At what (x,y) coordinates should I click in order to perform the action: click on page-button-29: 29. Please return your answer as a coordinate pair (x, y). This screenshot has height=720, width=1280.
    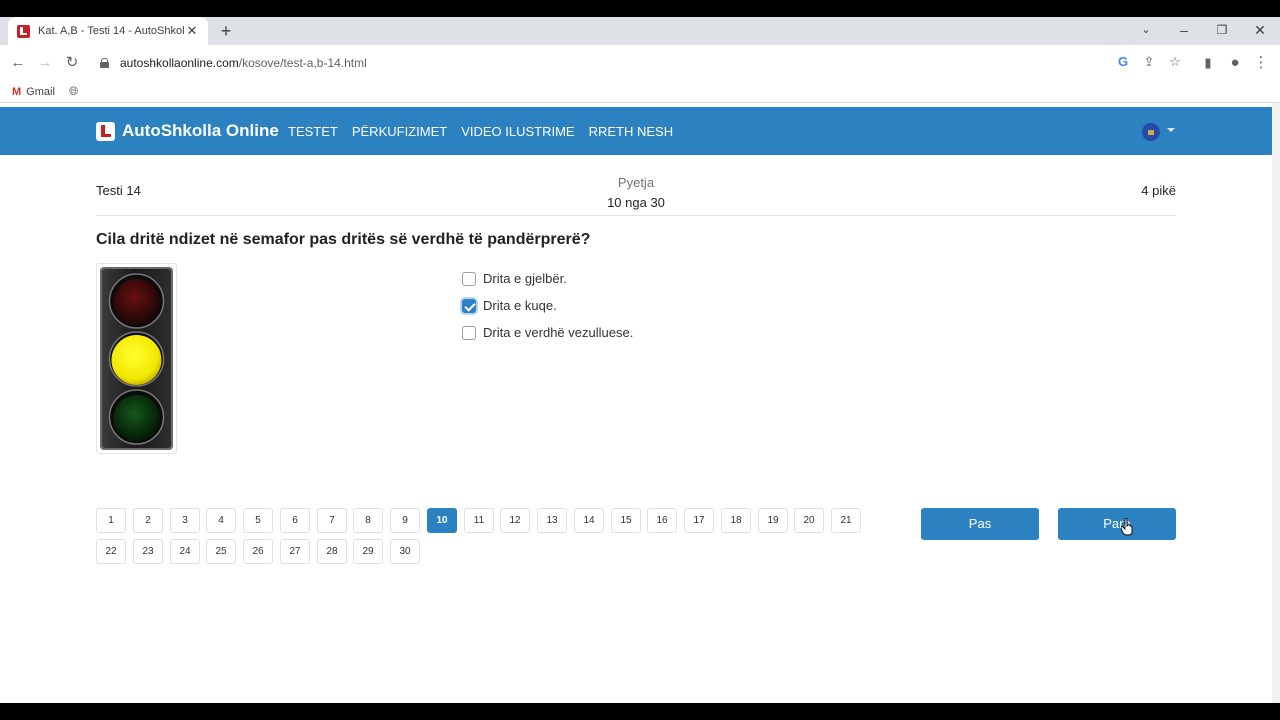
    Looking at the image, I should click on (368, 551).